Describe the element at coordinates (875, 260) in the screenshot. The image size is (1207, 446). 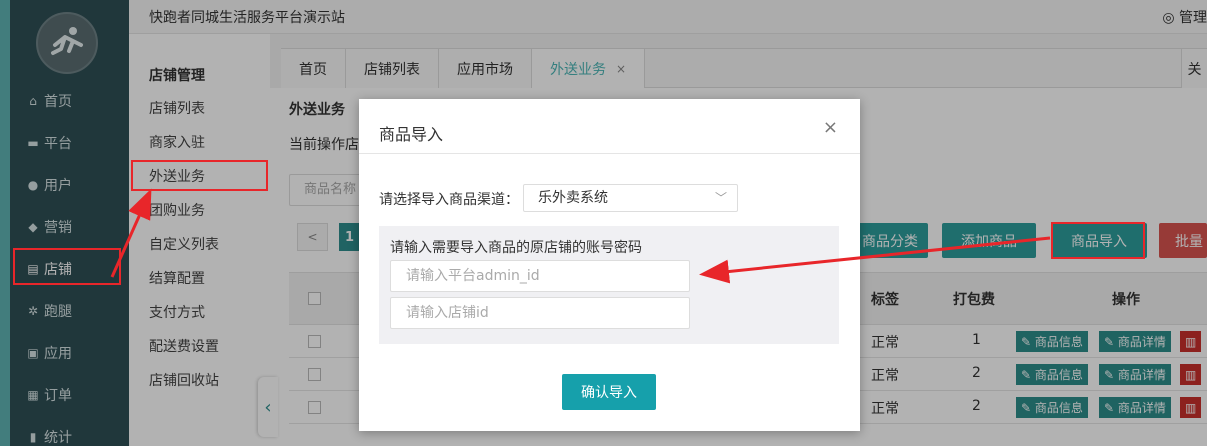
I see `annotation-arrow-to-dialog` at that location.